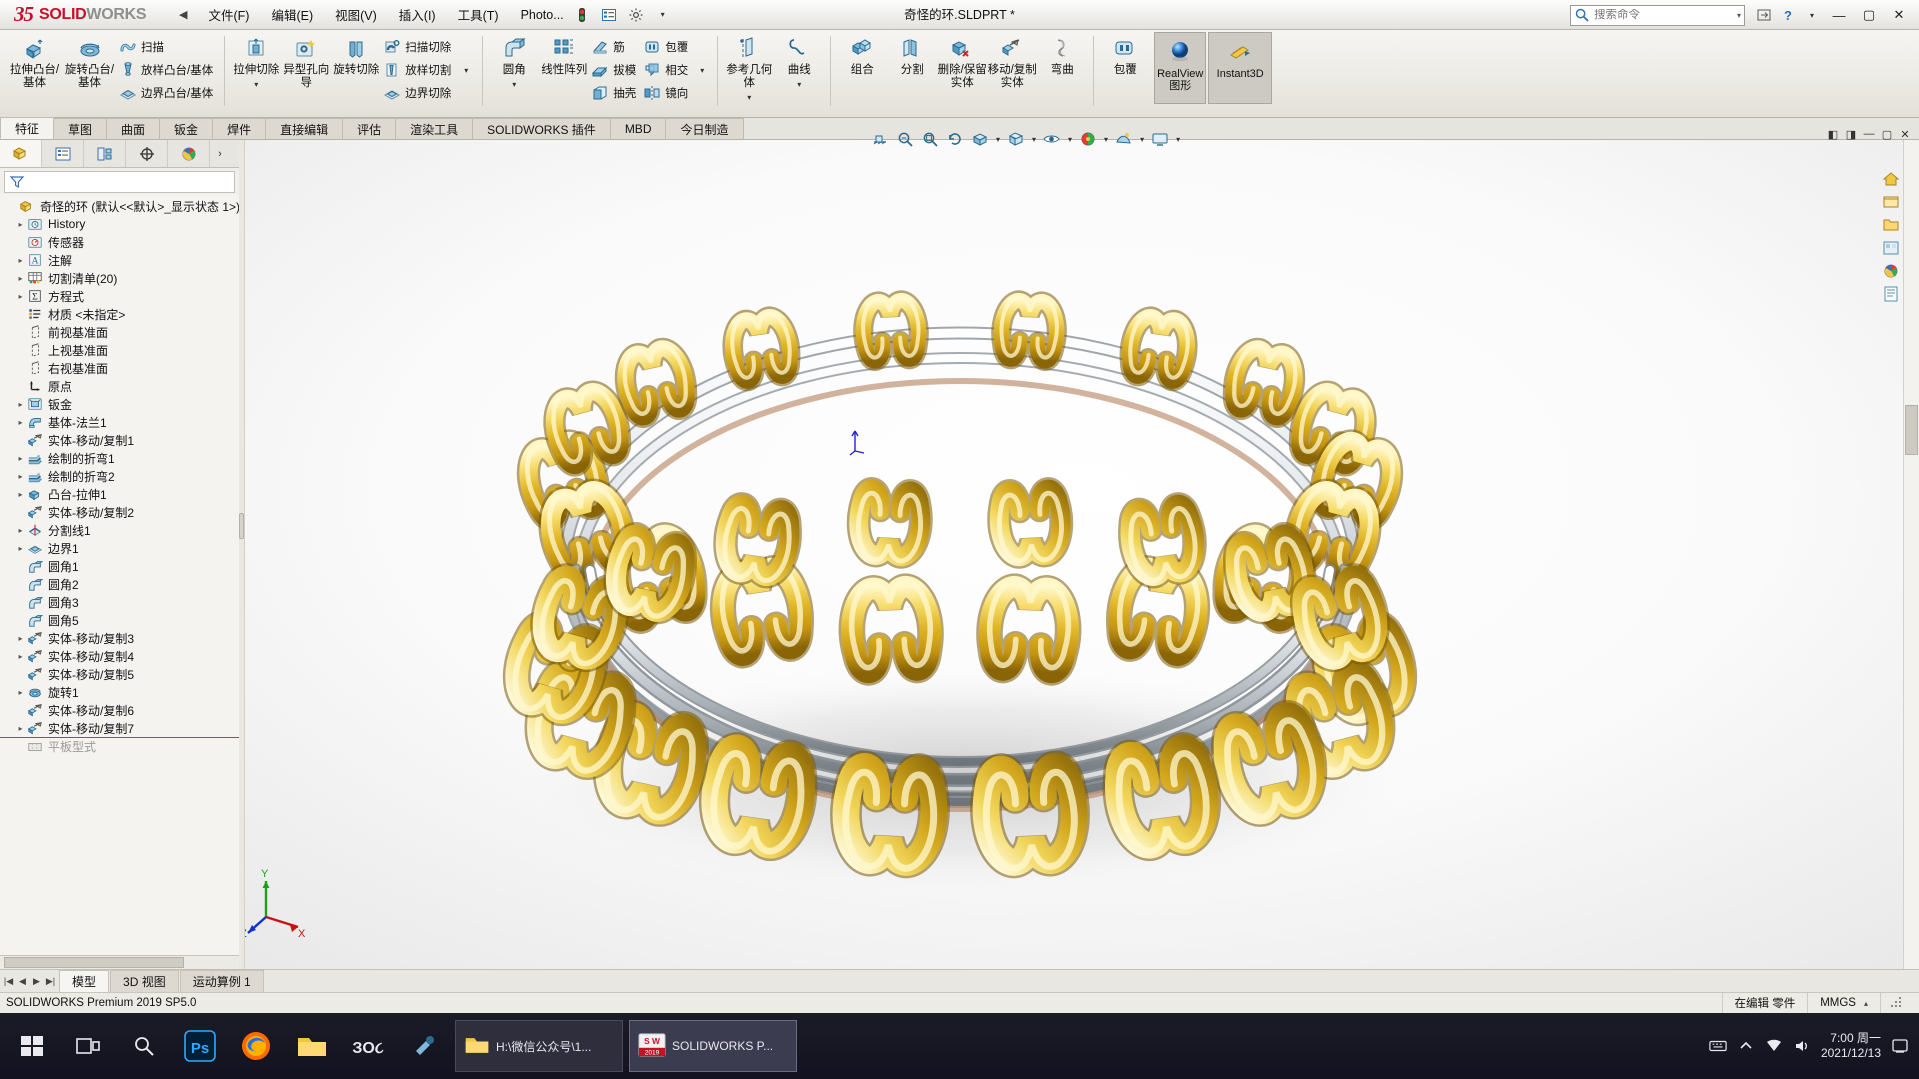 This screenshot has width=1919, height=1079. Describe the element at coordinates (186, 128) in the screenshot. I see `tab-sheetmetal: 钣金` at that location.